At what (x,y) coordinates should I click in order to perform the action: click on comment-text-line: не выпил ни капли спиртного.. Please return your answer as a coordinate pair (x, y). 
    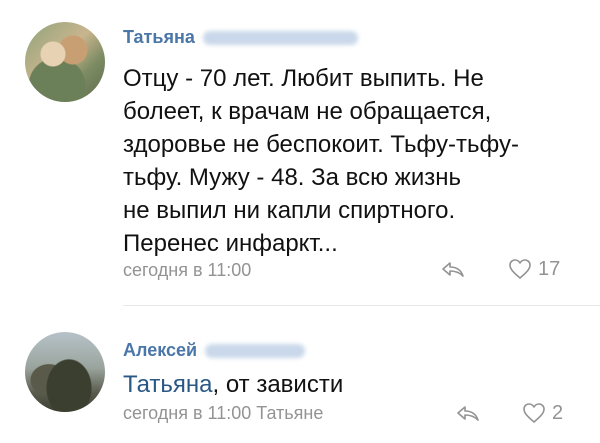
    Looking at the image, I should click on (289, 210).